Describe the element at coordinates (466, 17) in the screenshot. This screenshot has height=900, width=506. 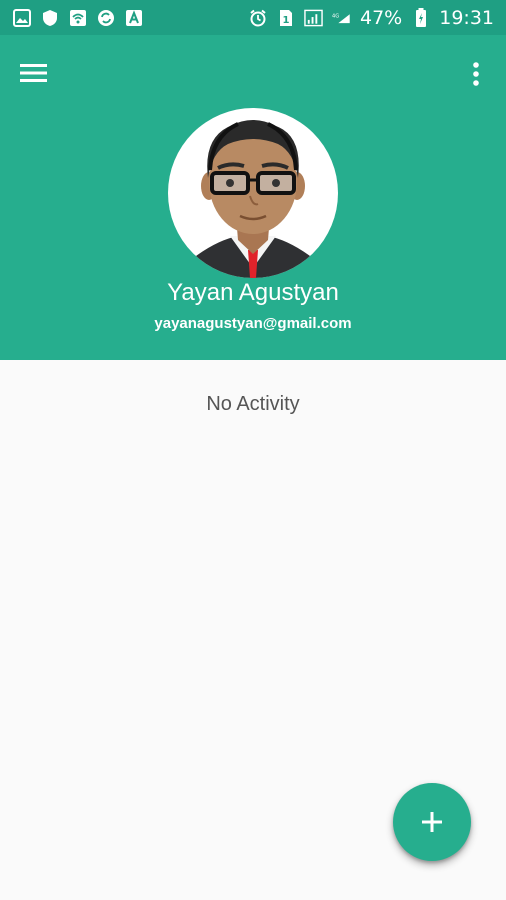
I see `status-time: 19:31` at that location.